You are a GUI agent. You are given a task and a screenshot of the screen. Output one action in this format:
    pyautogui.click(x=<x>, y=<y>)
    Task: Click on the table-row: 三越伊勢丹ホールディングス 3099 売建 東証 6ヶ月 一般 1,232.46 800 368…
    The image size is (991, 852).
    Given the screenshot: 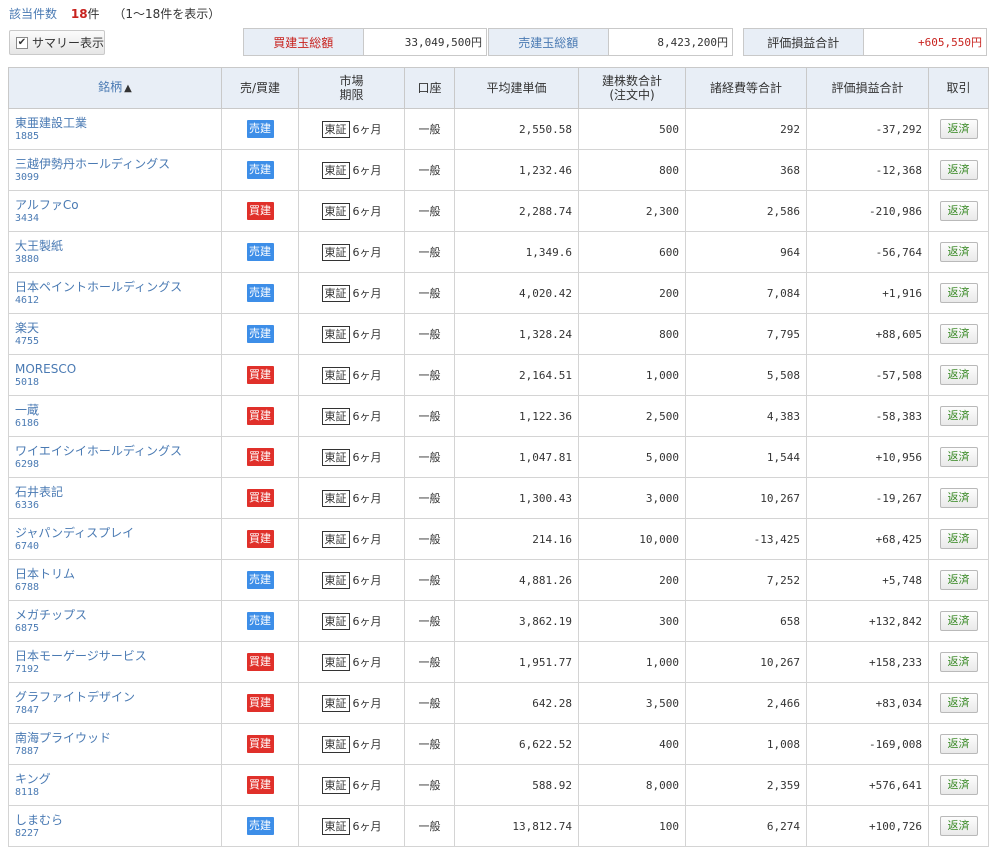 What is the action you would take?
    pyautogui.click(x=498, y=170)
    